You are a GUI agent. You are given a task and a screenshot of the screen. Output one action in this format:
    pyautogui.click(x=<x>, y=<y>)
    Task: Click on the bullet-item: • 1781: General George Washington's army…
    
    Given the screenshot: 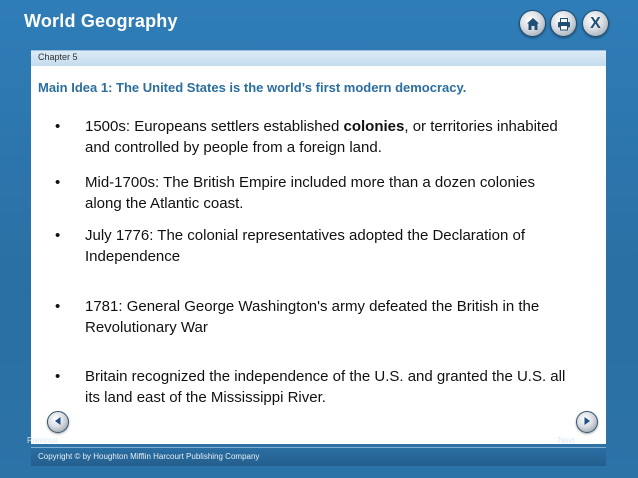 What is the action you would take?
    pyautogui.click(x=315, y=317)
    